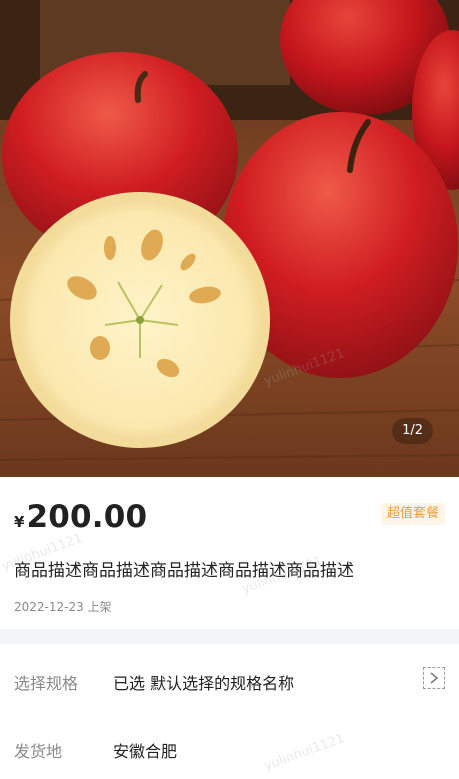 The height and width of the screenshot is (779, 459). I want to click on value-bundle-badge: 超值套餐, so click(412, 514).